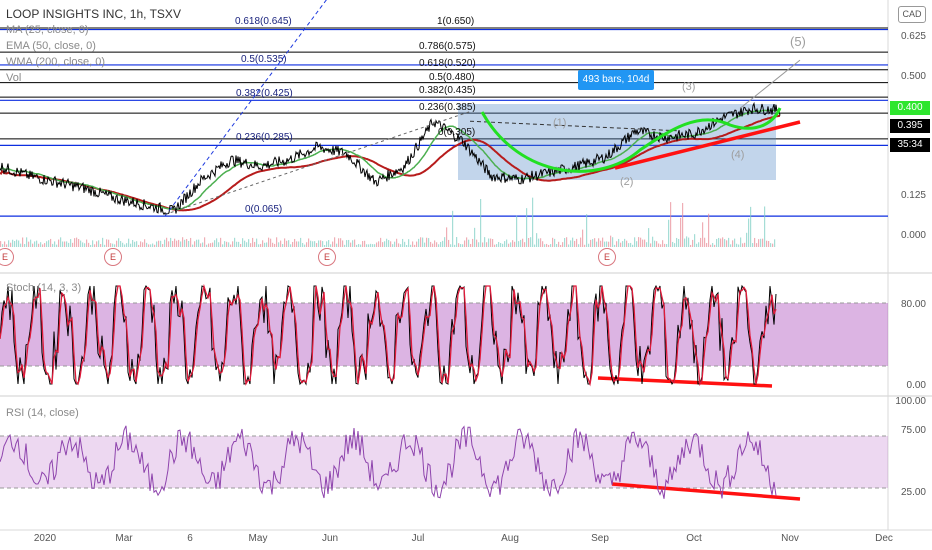 This screenshot has height=550, width=932. Describe the element at coordinates (55, 62) in the screenshot. I see `wma-indicator-label: WMA (200, close, 0)` at that location.